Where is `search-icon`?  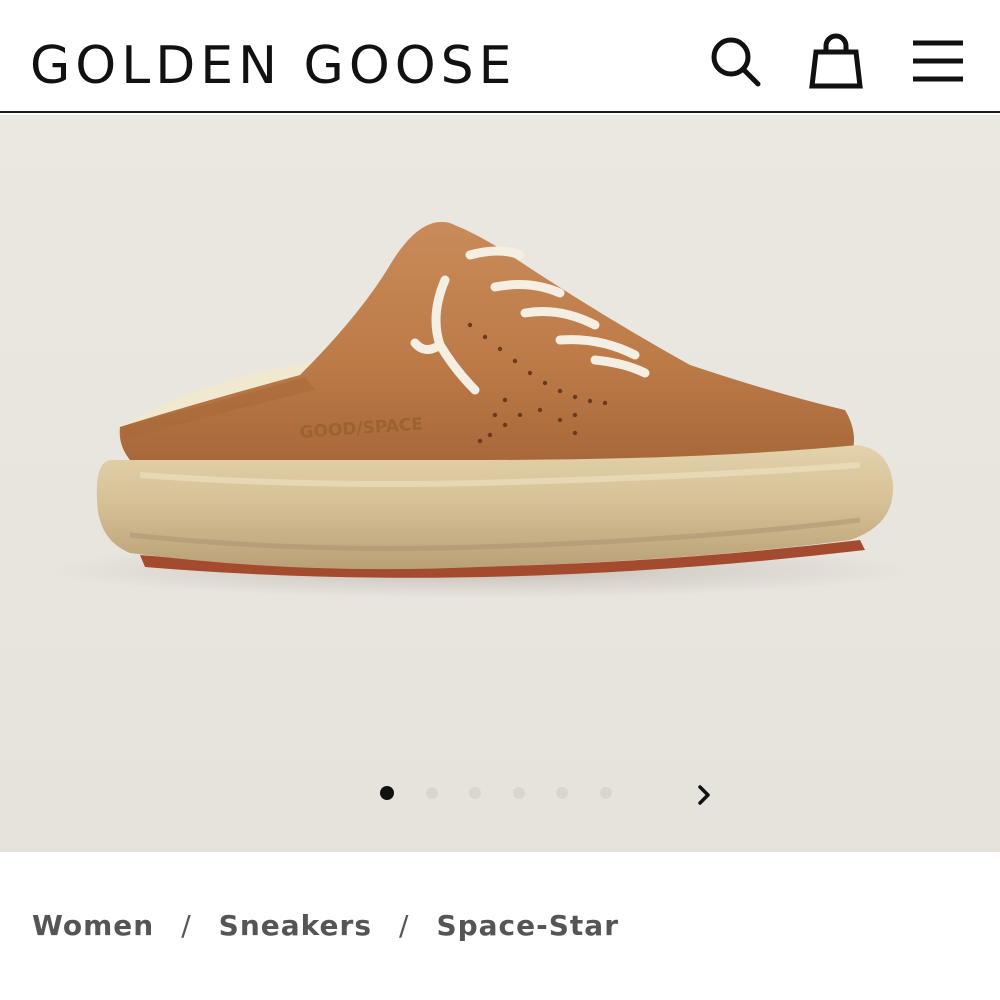 search-icon is located at coordinates (736, 62).